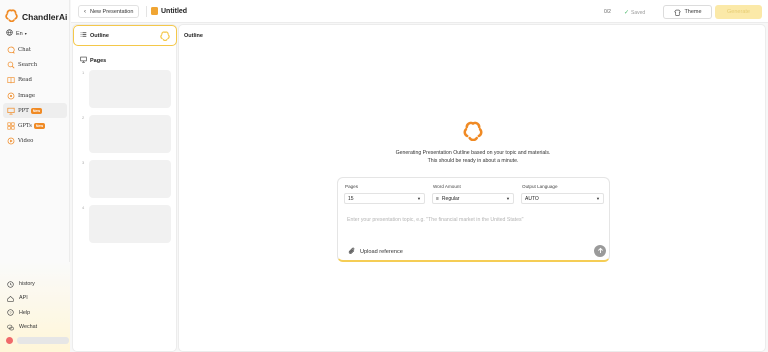 The height and width of the screenshot is (352, 768). I want to click on sidebar-bottom-nav: history API ? Help Wechat, so click(36, 305).